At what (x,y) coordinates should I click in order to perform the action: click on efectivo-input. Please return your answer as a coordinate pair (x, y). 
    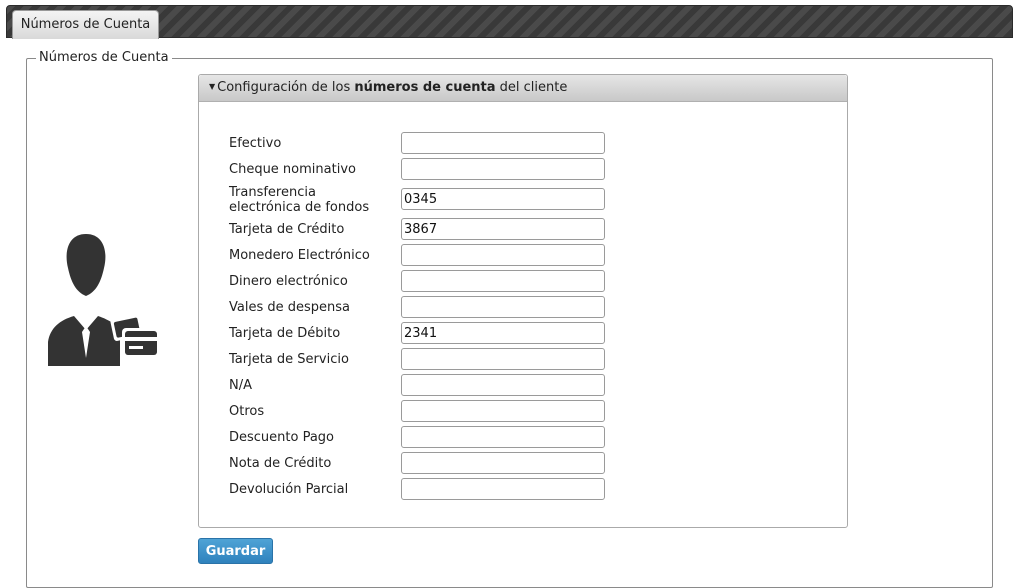
    Looking at the image, I should click on (503, 143).